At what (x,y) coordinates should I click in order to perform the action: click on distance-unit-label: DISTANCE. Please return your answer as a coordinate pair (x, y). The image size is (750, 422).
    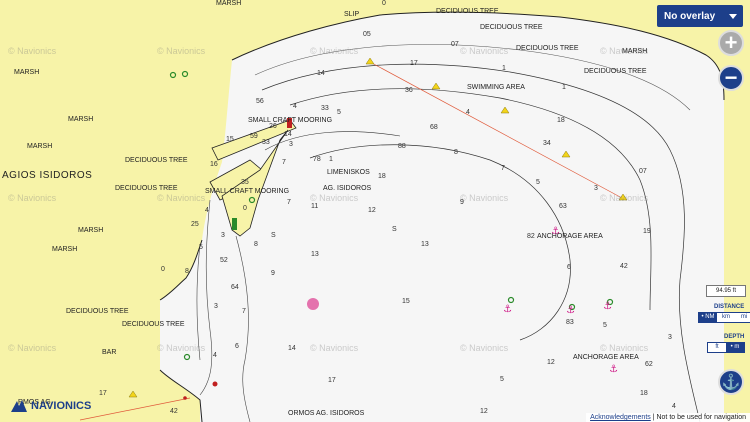
    Looking at the image, I should click on (729, 307).